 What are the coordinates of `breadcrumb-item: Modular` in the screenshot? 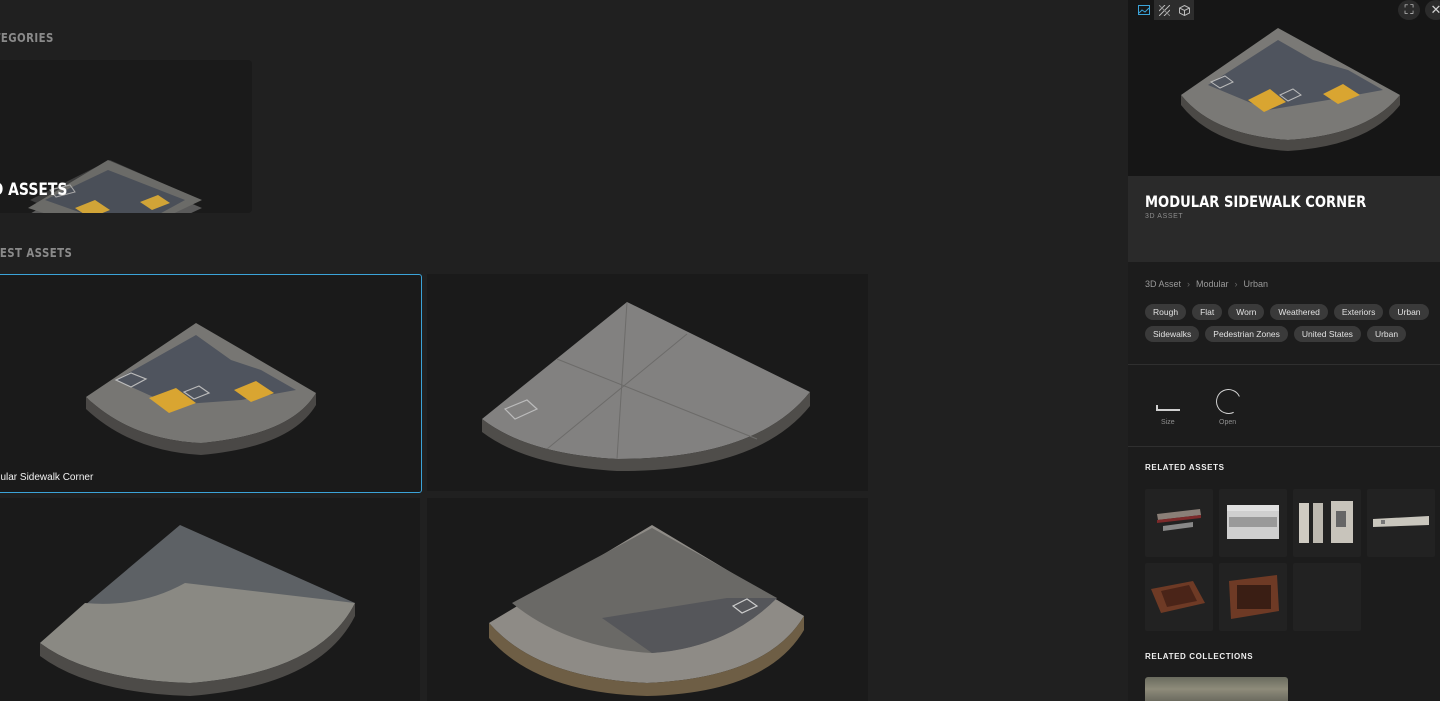 It's located at (1212, 284).